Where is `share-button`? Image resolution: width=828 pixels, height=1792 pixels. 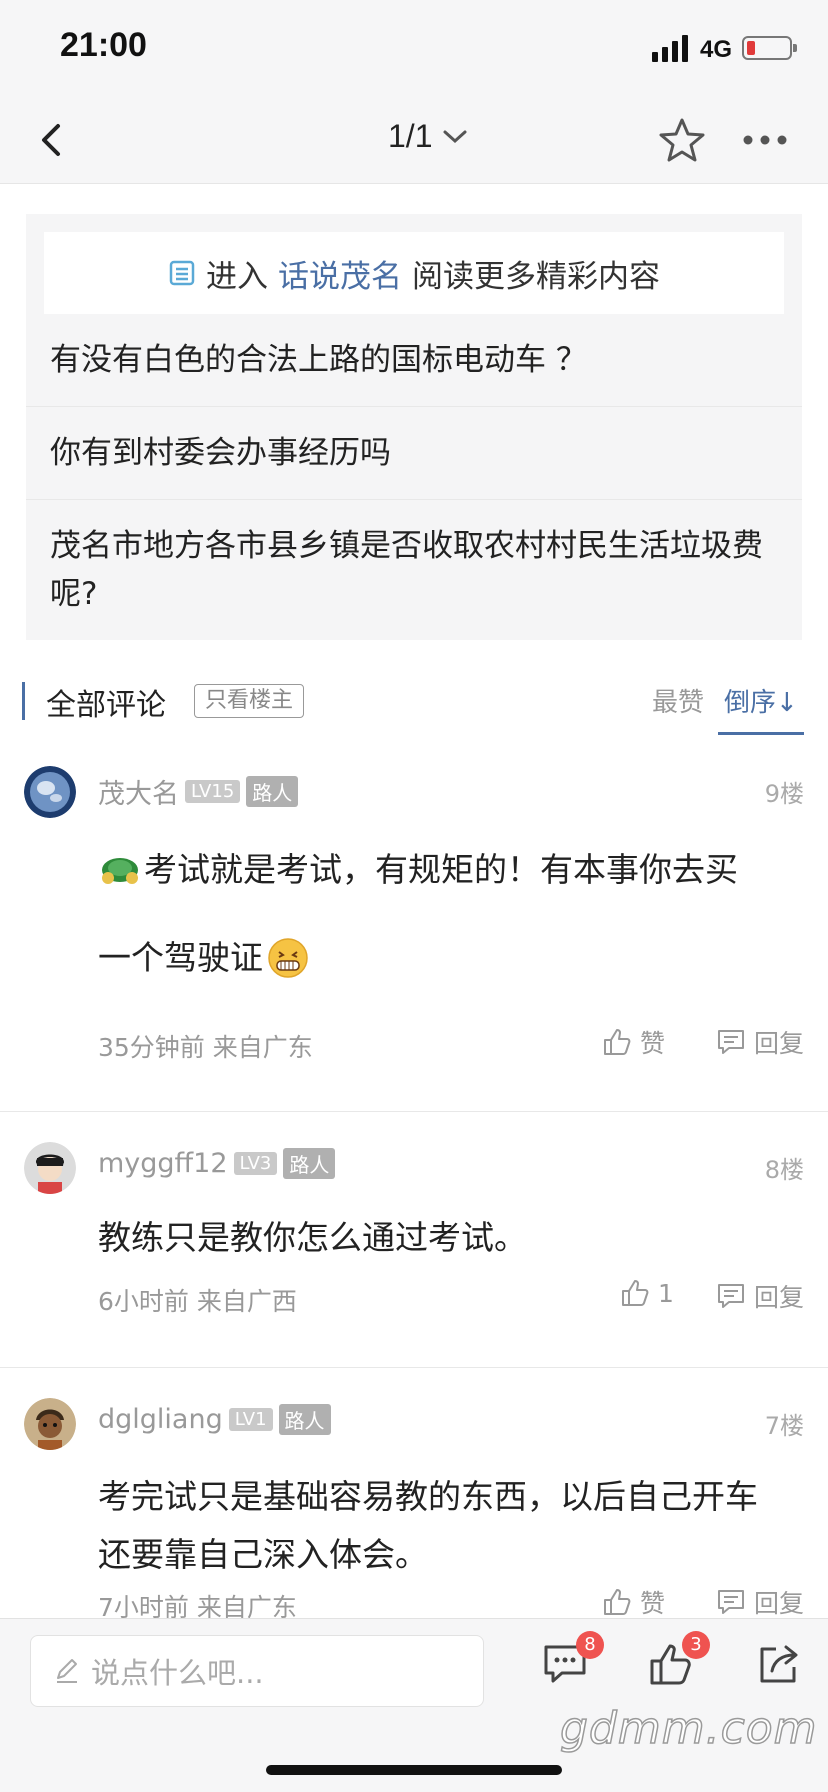 share-button is located at coordinates (781, 1666).